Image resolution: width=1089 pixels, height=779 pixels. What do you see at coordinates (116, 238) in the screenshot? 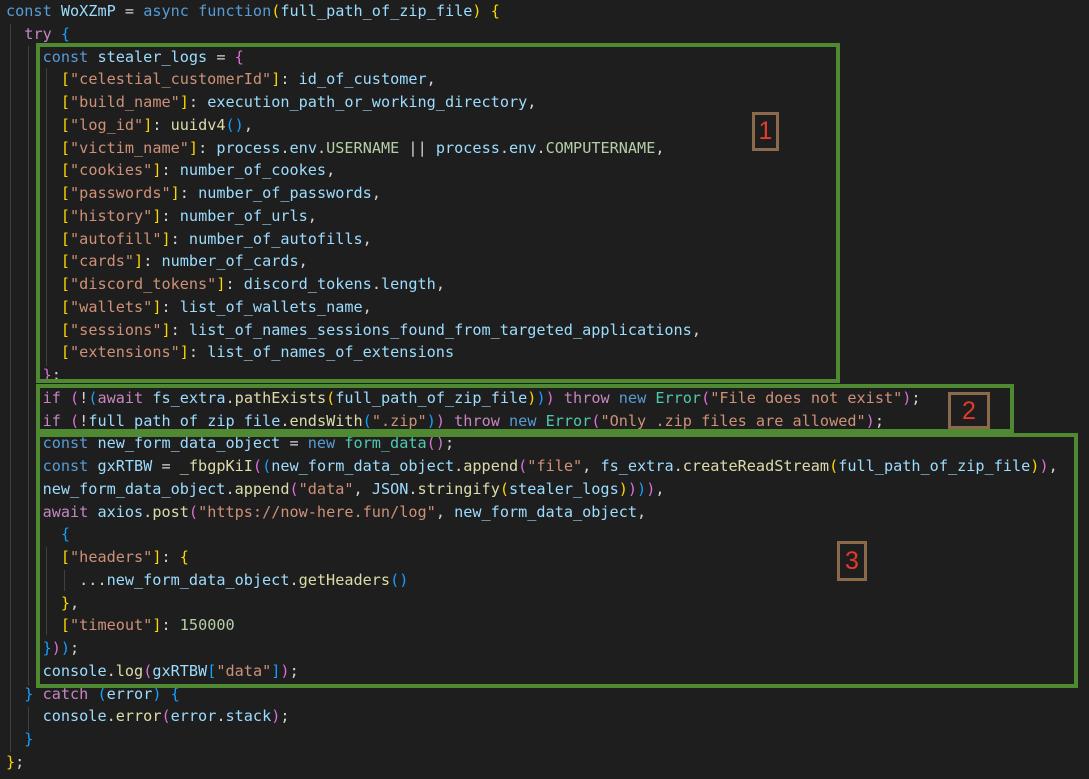
I see `string-literal: "autofill"` at bounding box center [116, 238].